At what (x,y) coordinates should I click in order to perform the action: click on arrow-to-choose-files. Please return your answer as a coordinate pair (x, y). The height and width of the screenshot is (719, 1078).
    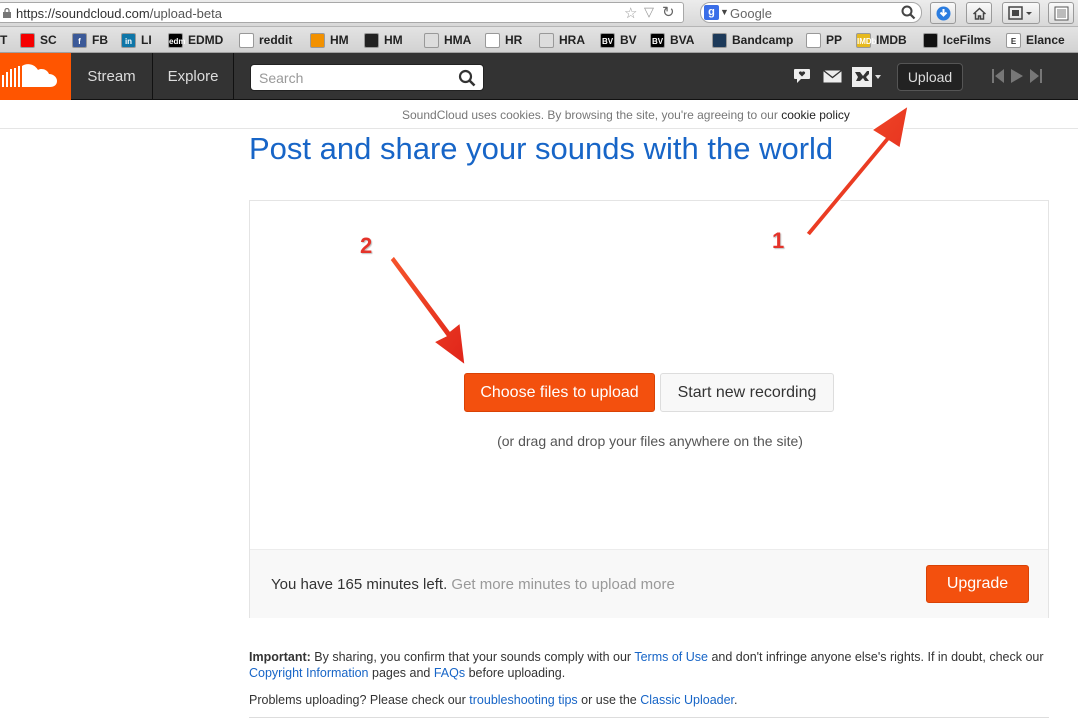
    Looking at the image, I should click on (427, 311).